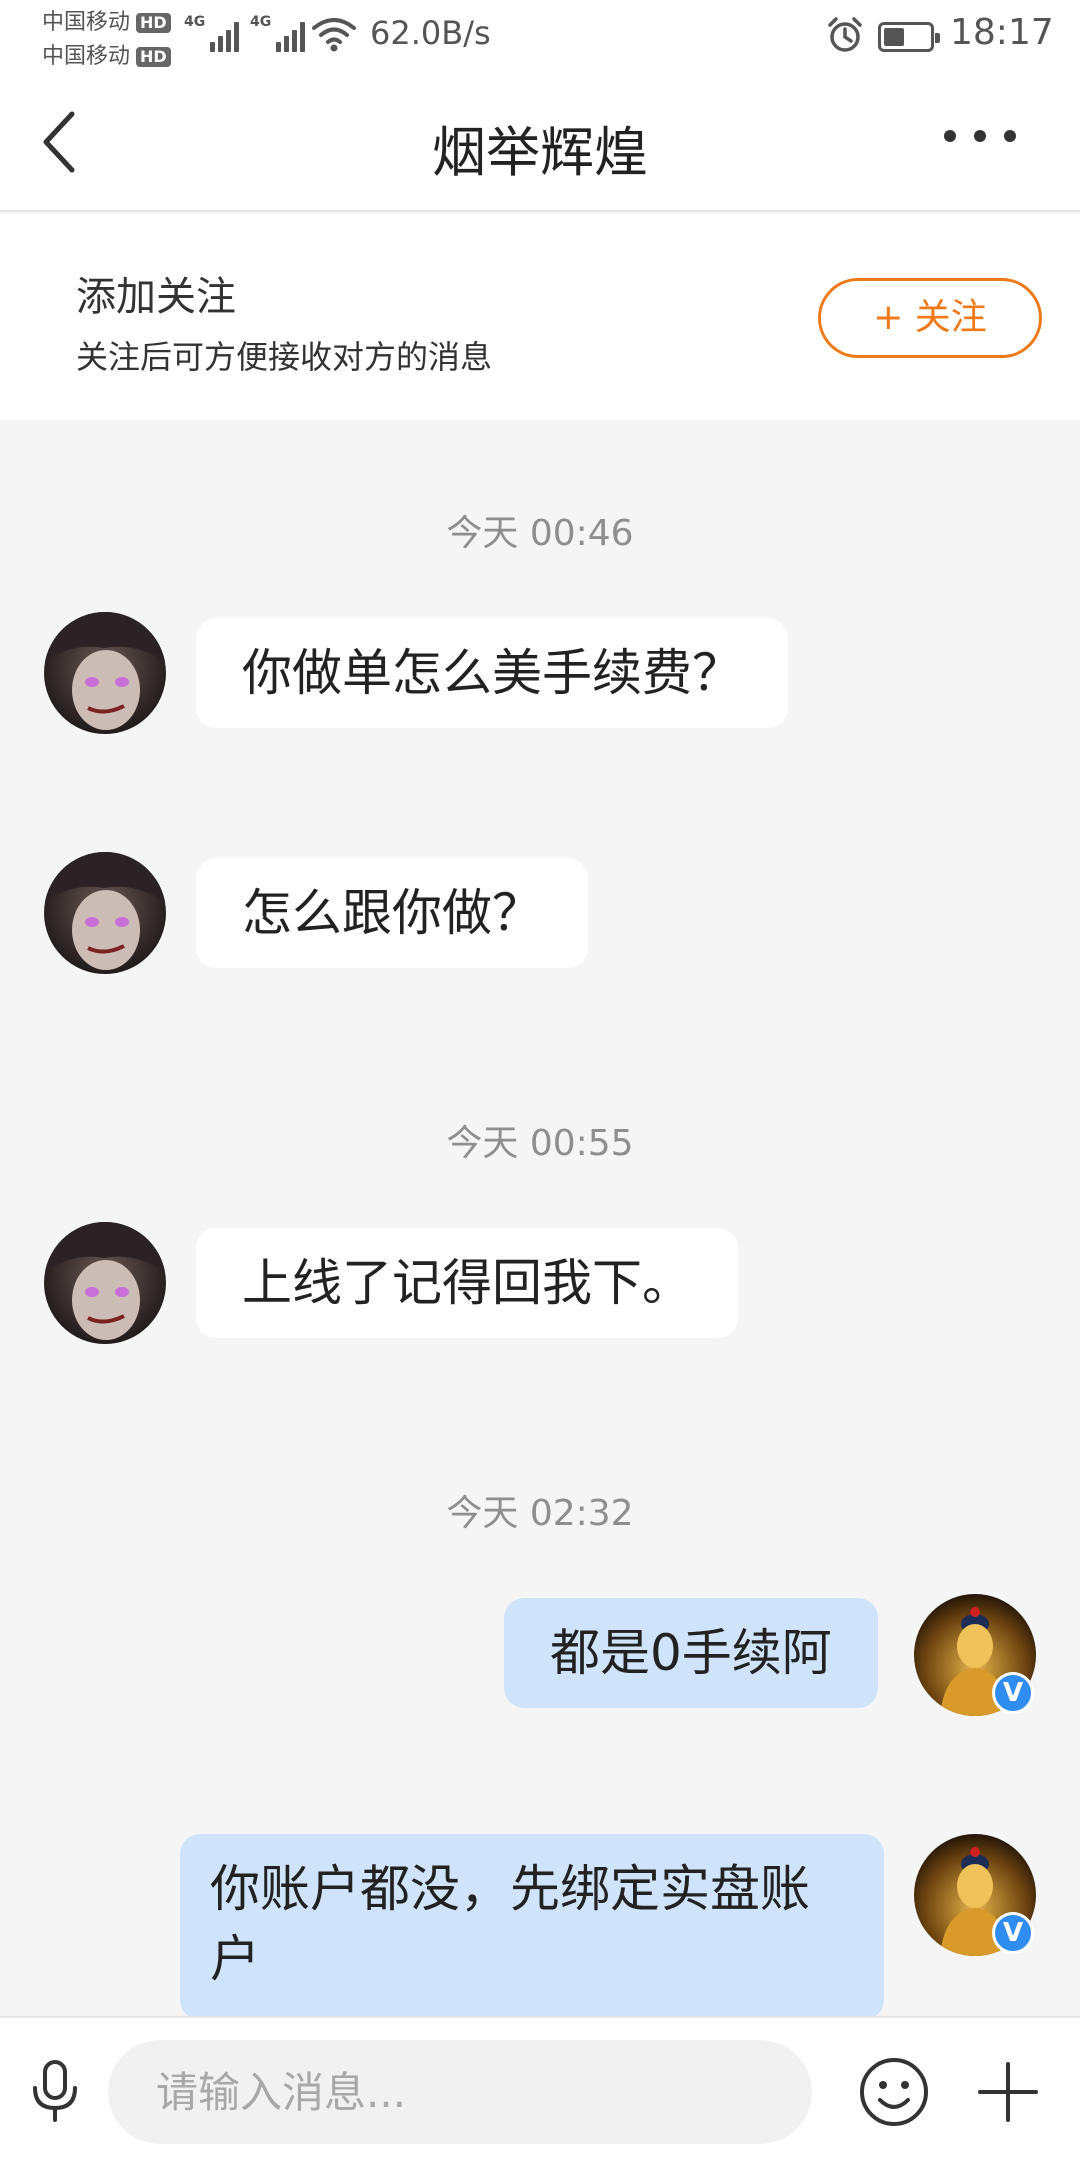 Image resolution: width=1080 pixels, height=2160 pixels. I want to click on carrier-name-1: 中国移动, so click(86, 22).